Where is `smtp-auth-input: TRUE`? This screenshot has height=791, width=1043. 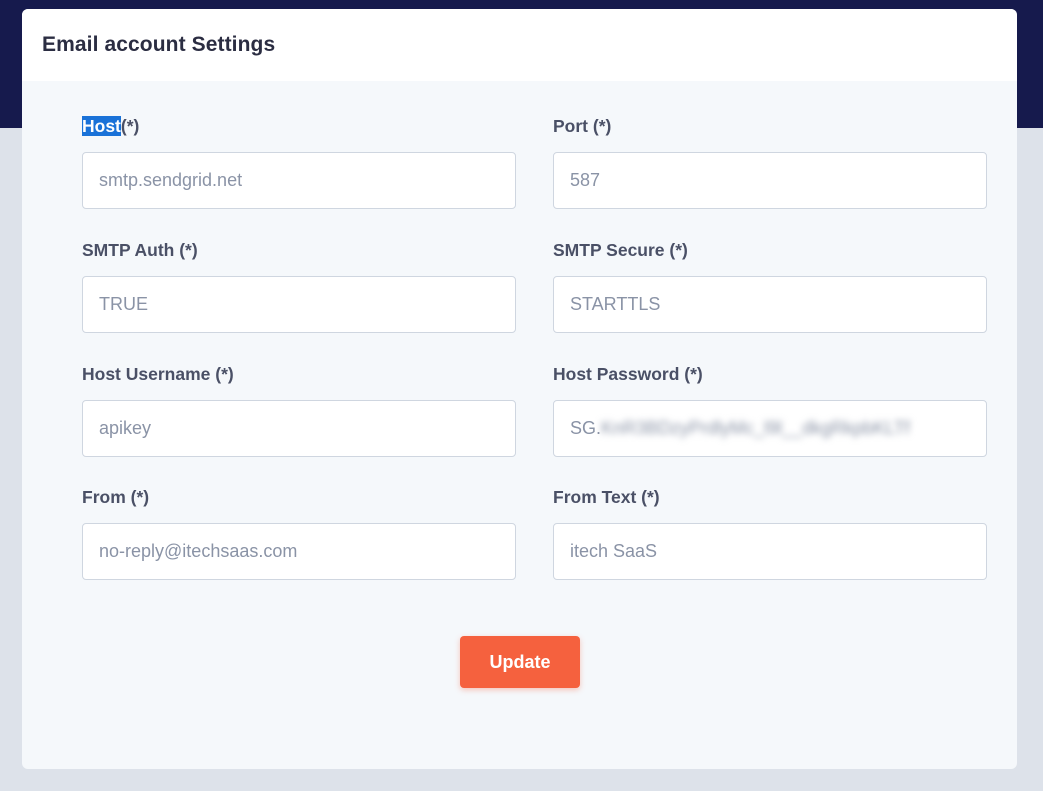 smtp-auth-input: TRUE is located at coordinates (299, 304).